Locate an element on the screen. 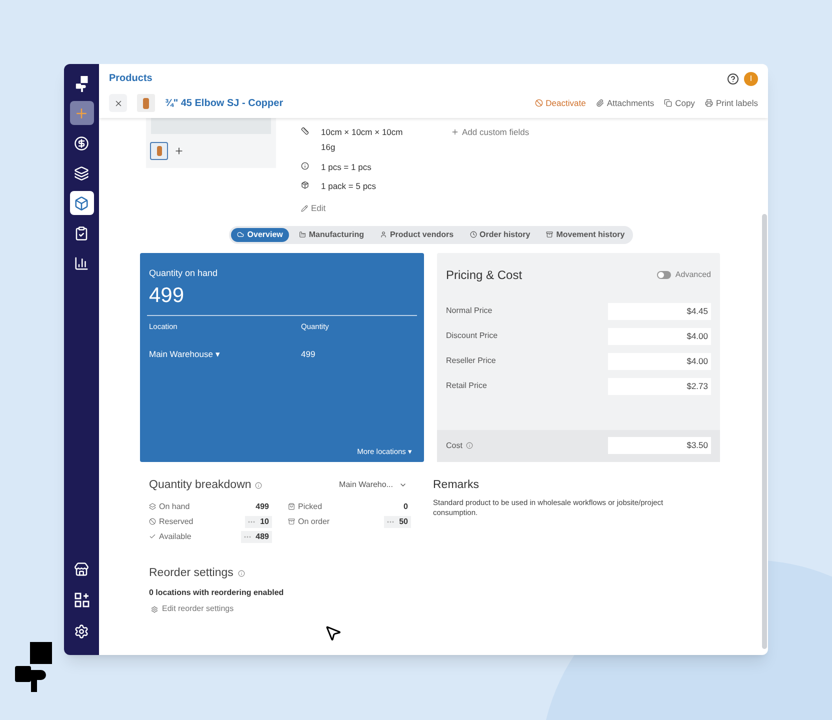 This screenshot has width=832, height=720. add-custom-fields-link: Add custom fields is located at coordinates (490, 132).